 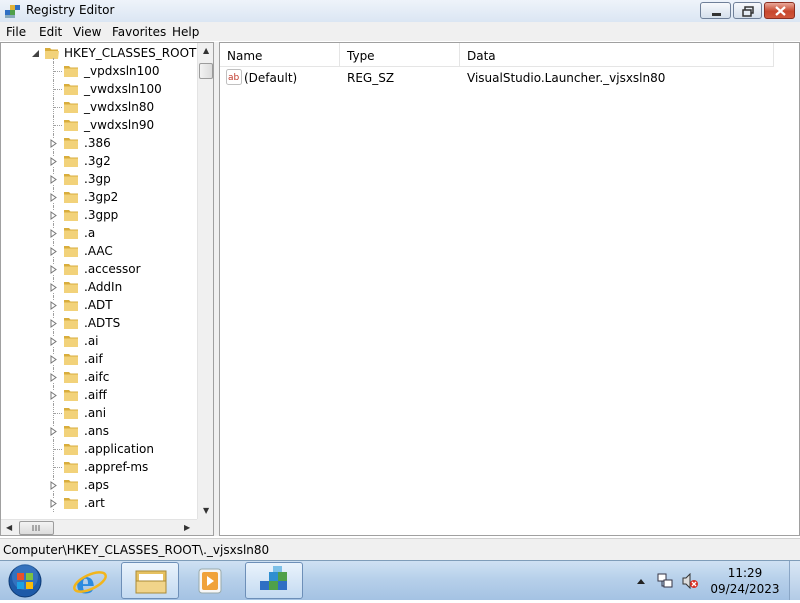 What do you see at coordinates (9, 527) in the screenshot?
I see `scroll-left-arrow-icon: ◀` at bounding box center [9, 527].